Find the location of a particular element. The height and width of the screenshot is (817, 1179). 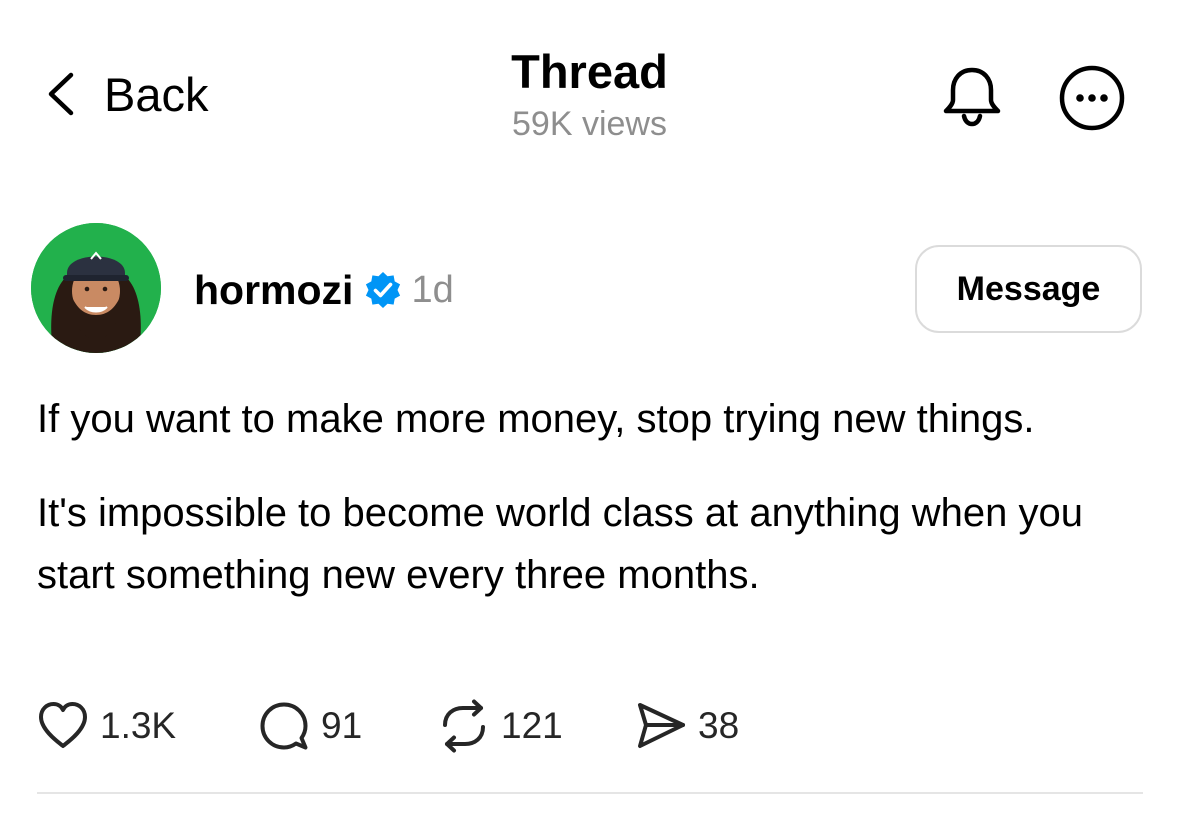

post-meta: hormozi 1d is located at coordinates (324, 290).